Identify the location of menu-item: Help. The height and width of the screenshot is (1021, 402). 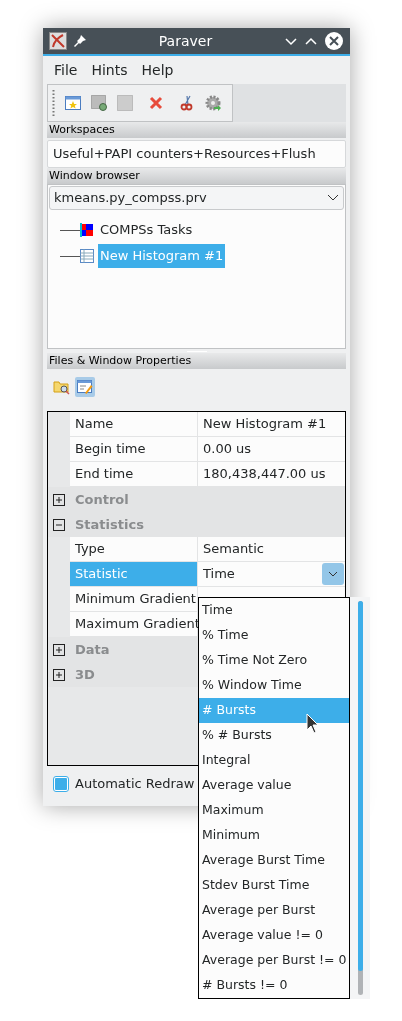
(157, 70).